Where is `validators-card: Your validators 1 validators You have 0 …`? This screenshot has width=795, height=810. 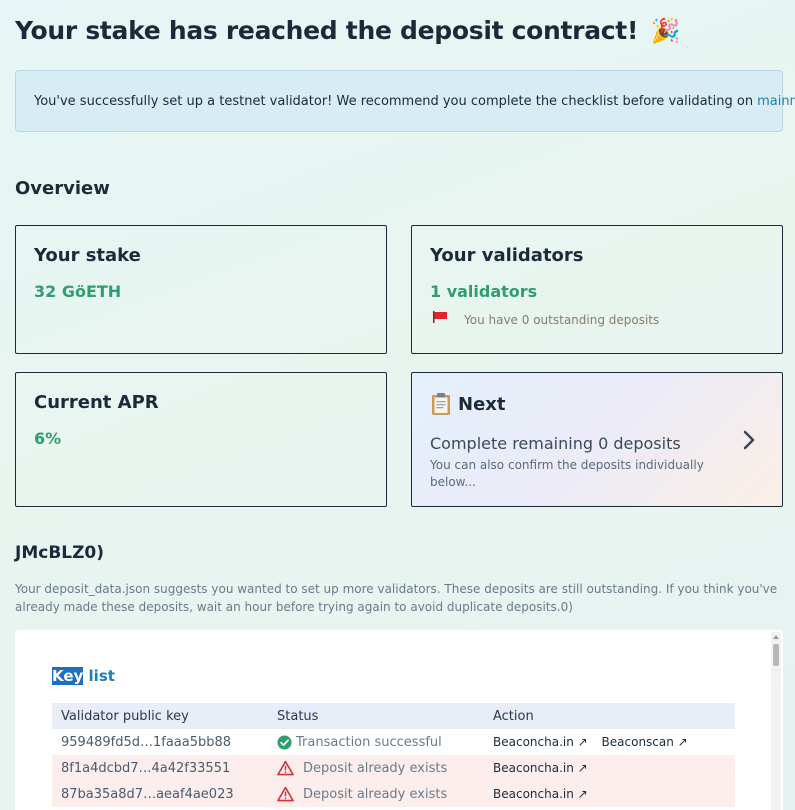 validators-card: Your validators 1 validators You have 0 … is located at coordinates (597, 289).